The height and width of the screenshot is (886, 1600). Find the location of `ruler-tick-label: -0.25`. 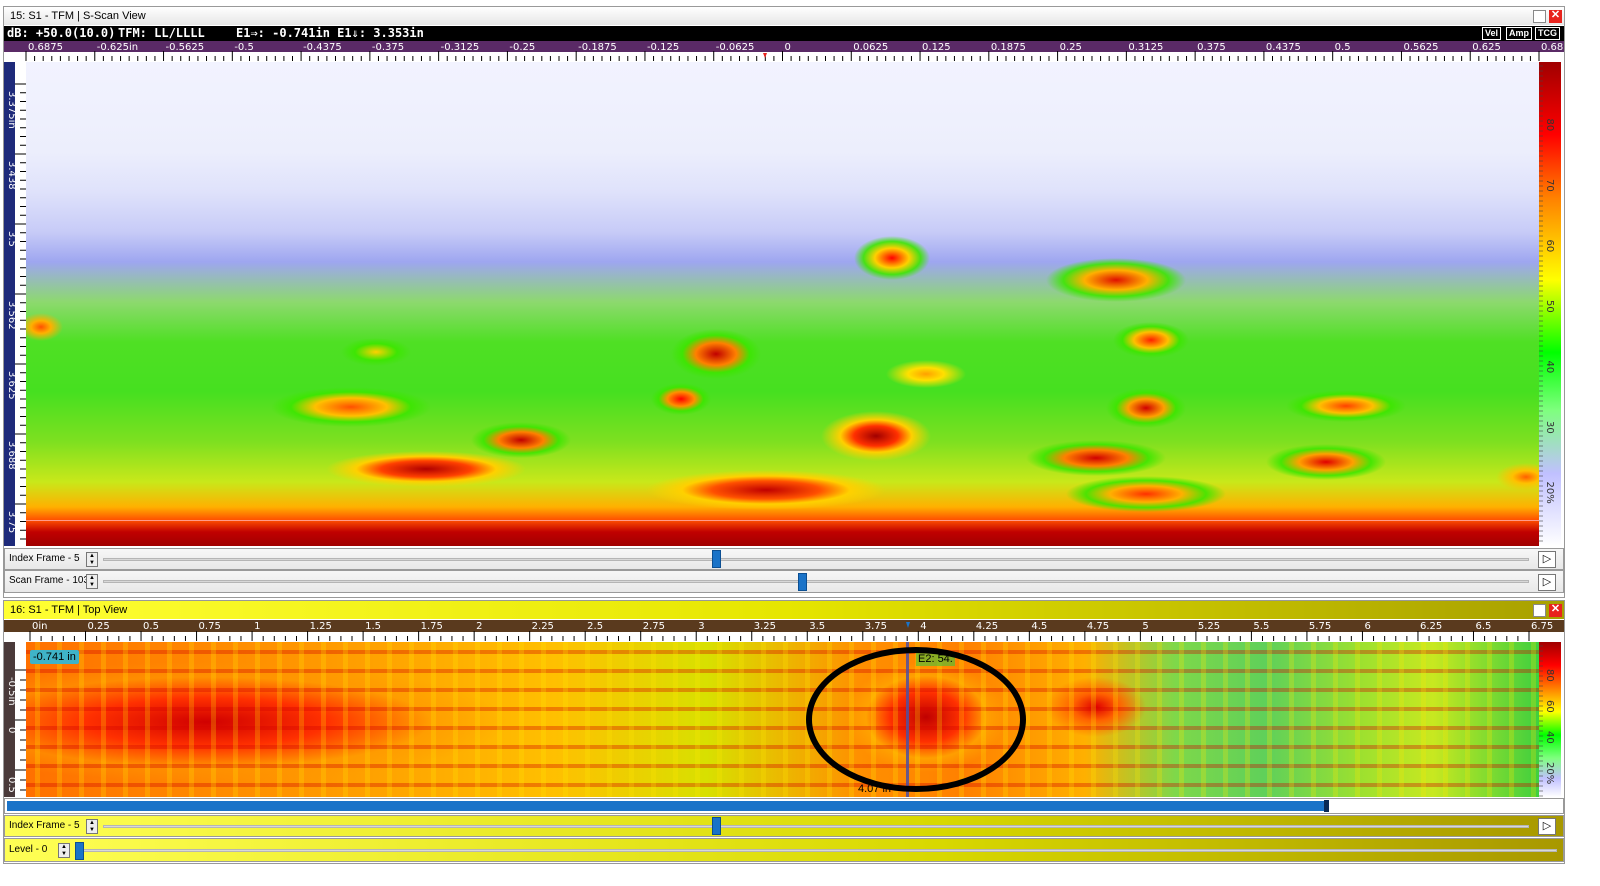

ruler-tick-label: -0.25 is located at coordinates (522, 47).